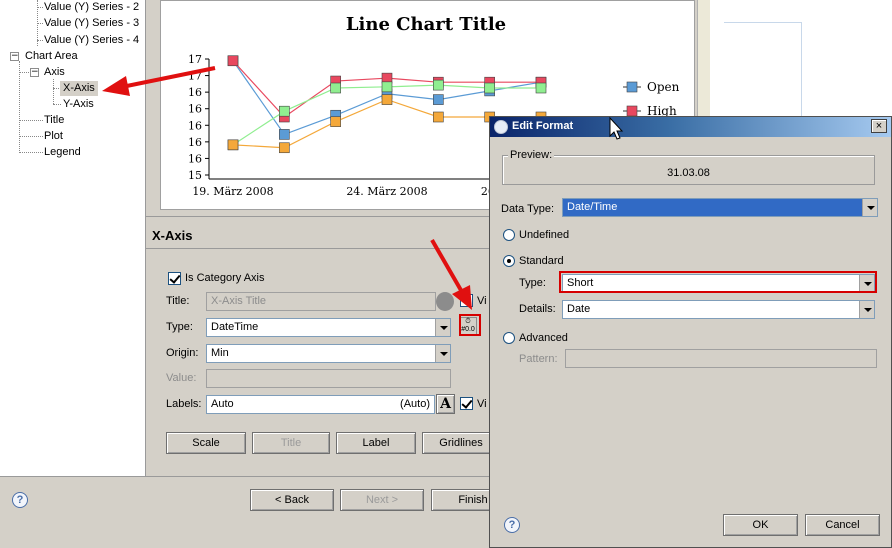 The height and width of the screenshot is (548, 892). Describe the element at coordinates (54, 120) in the screenshot. I see `tree-item-title: Title` at that location.